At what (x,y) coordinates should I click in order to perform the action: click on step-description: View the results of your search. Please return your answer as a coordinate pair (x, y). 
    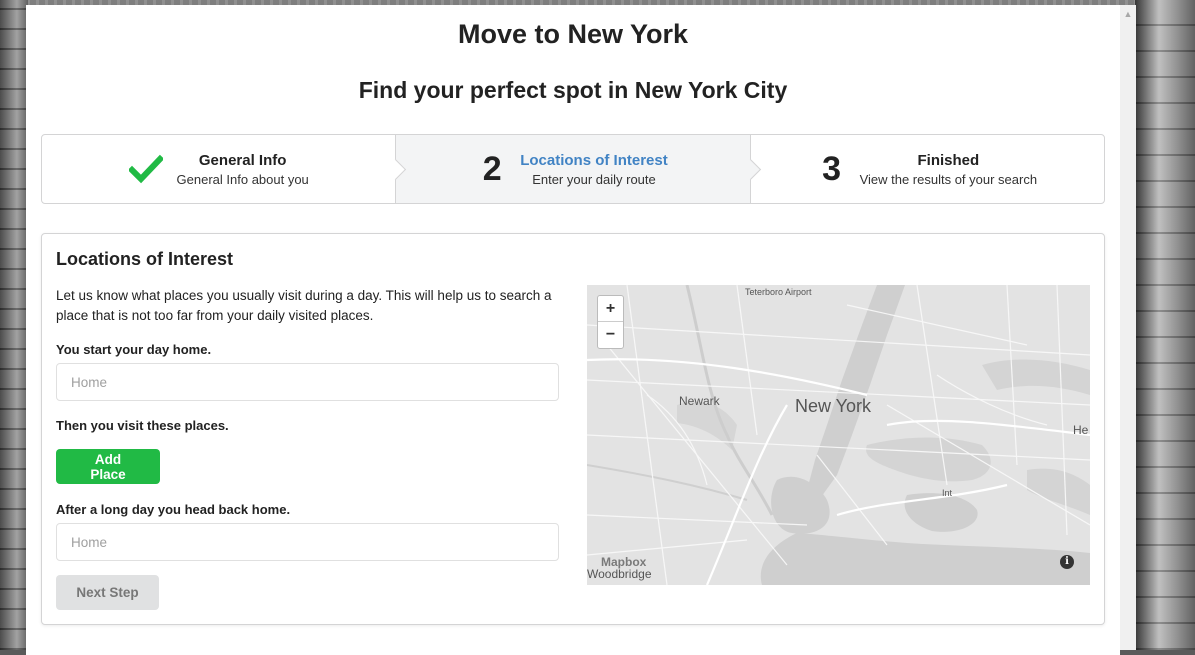
    Looking at the image, I should click on (948, 179).